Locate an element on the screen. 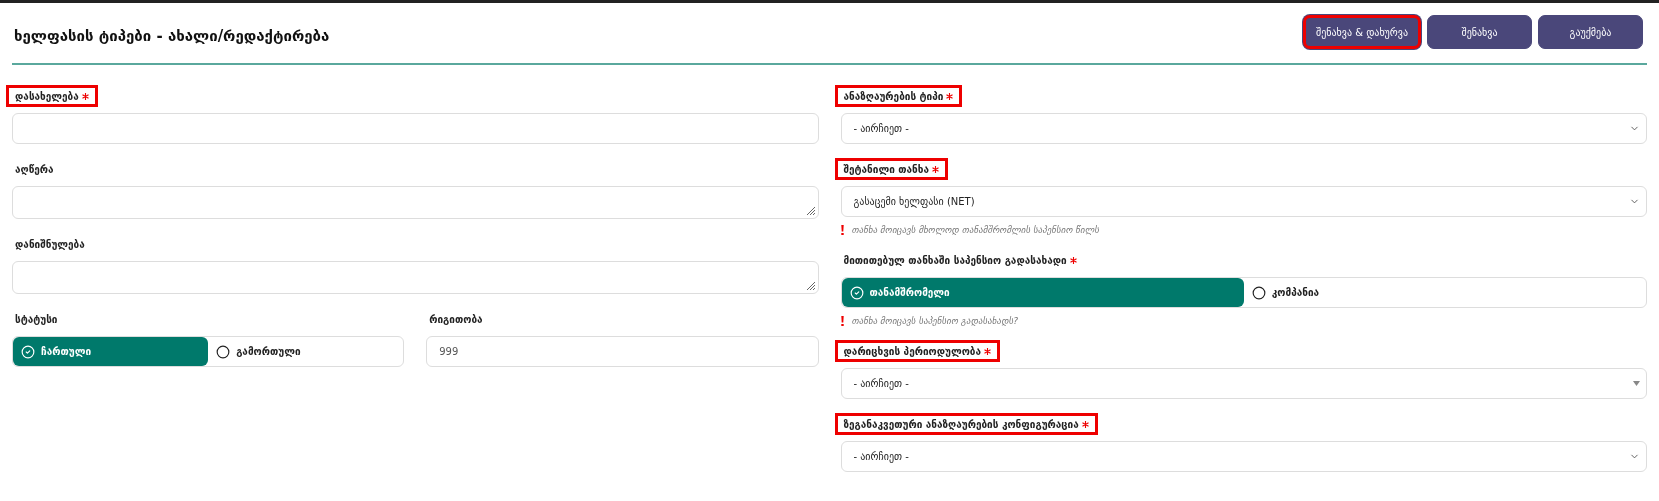  input-field is located at coordinates (415, 128).